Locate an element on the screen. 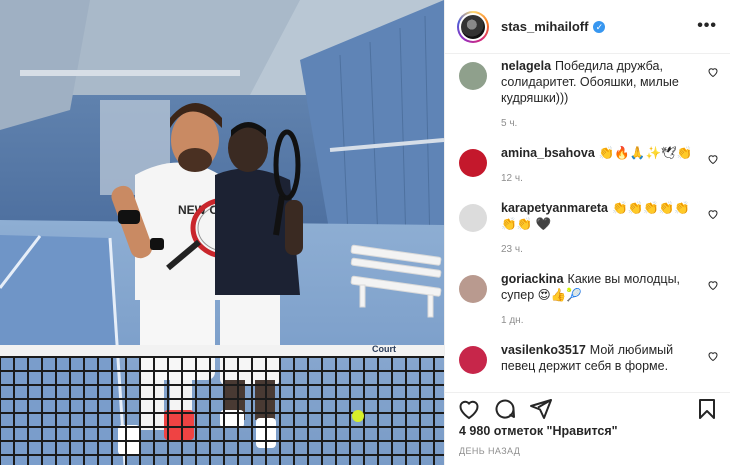 The image size is (730, 465). comment-text: amina_bsahova 👏🔥🙏✨🕊👏 is located at coordinates (599, 153).